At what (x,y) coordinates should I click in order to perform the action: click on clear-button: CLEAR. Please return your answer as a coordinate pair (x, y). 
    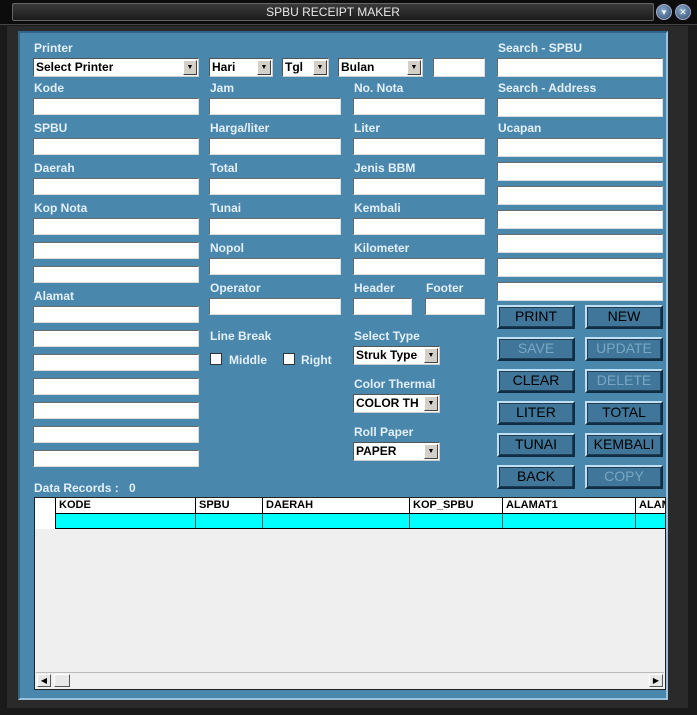
    Looking at the image, I should click on (536, 381).